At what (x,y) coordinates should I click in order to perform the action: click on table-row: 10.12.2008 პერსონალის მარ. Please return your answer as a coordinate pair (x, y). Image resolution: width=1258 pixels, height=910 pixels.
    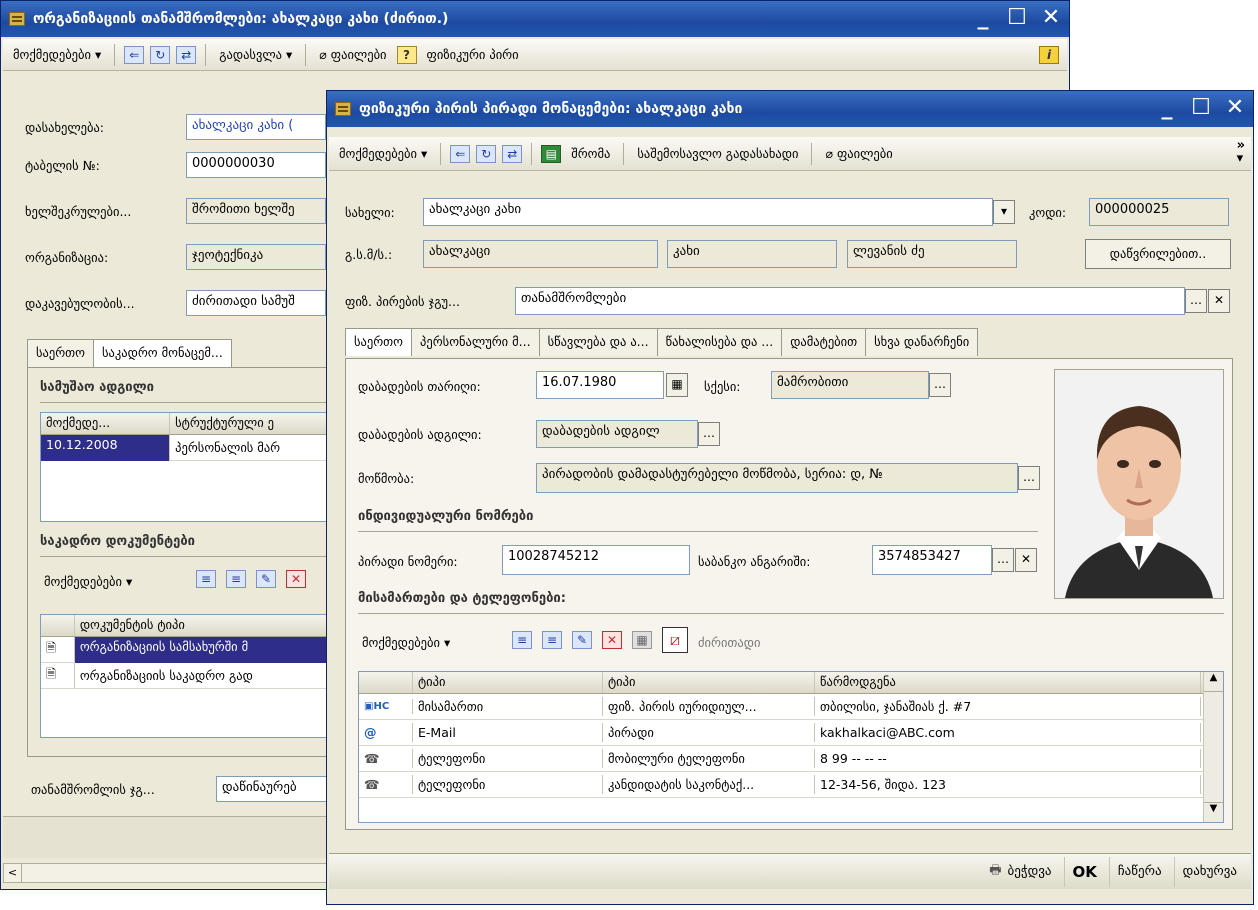
    Looking at the image, I should click on (190, 447).